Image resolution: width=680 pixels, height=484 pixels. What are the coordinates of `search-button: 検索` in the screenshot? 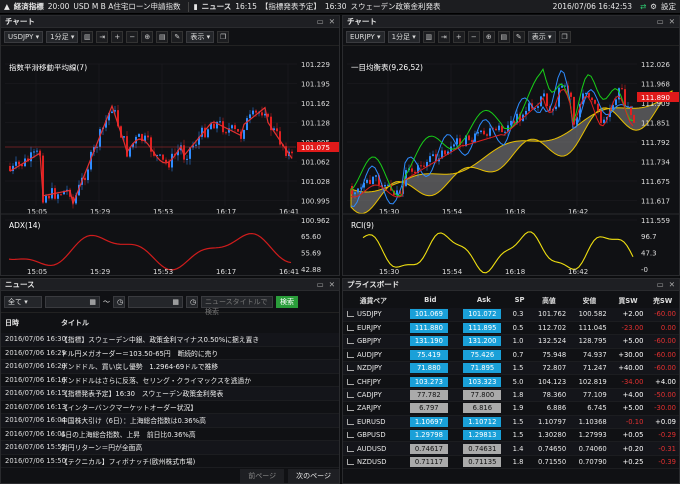 It's located at (287, 301).